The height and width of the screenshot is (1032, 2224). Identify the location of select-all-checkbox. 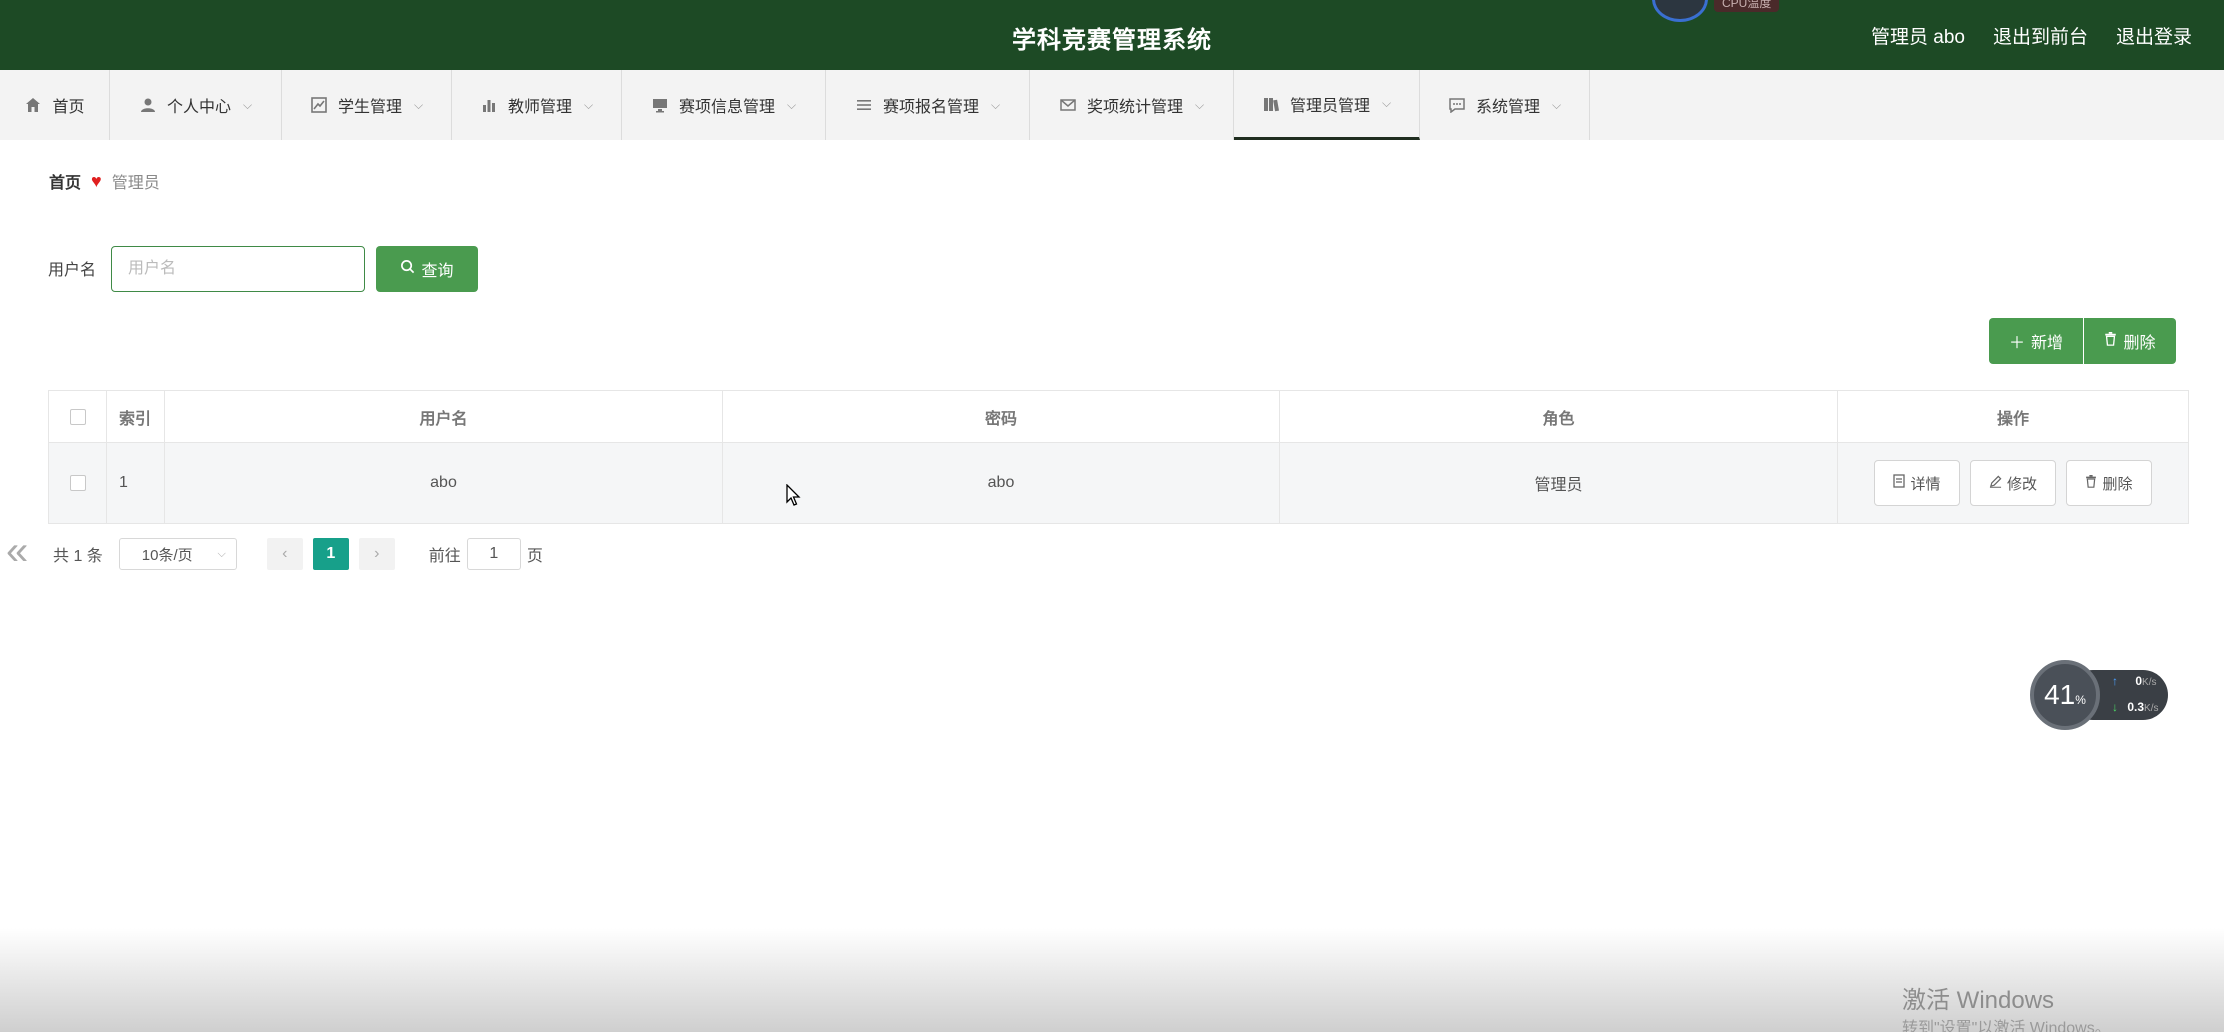
(77, 416).